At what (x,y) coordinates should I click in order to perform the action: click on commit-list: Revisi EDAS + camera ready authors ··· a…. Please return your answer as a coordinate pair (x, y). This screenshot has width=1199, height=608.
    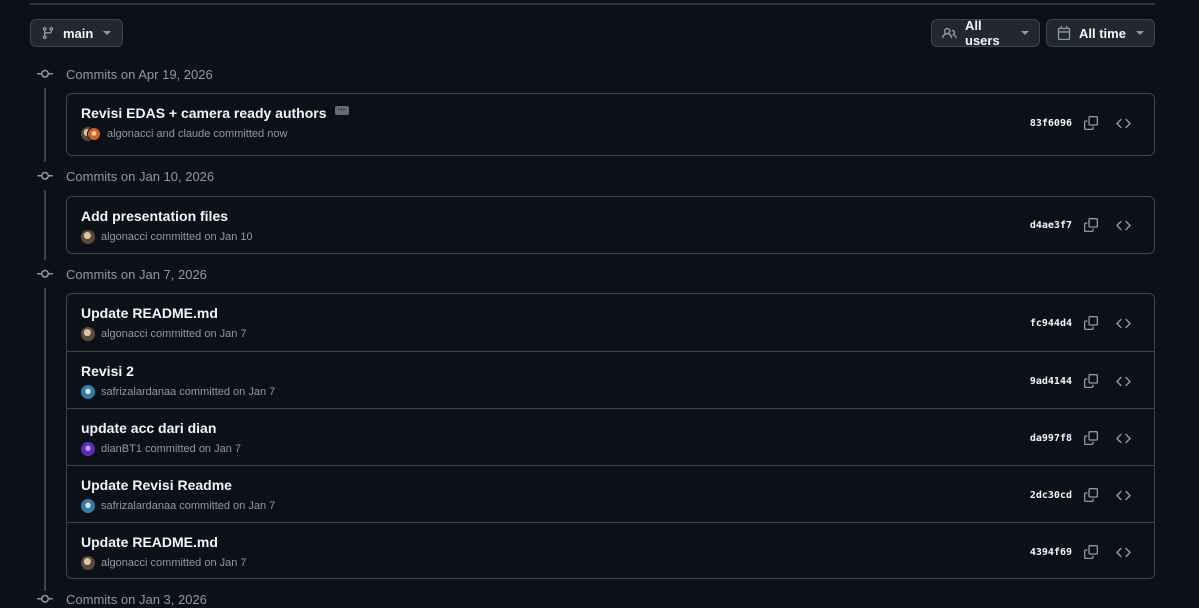
    Looking at the image, I should click on (610, 124).